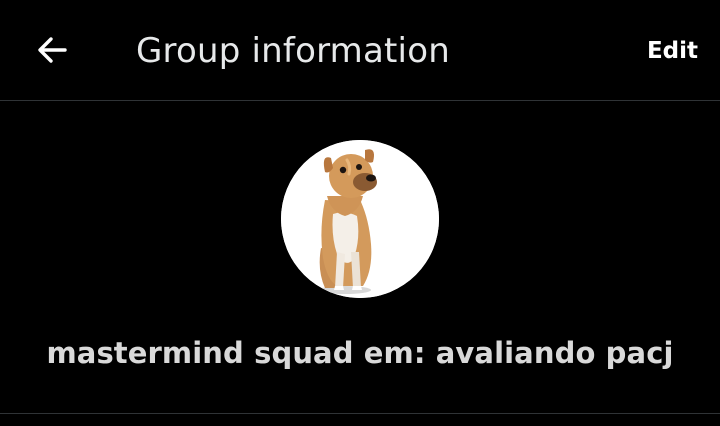 The height and width of the screenshot is (426, 720). I want to click on arrow-left-icon, so click(52, 50).